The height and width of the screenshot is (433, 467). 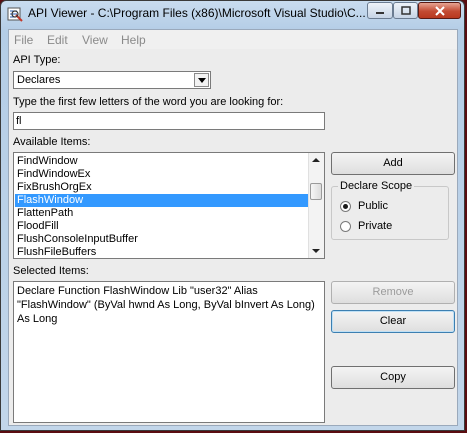 I want to click on available-items-scrollbar, so click(x=316, y=205).